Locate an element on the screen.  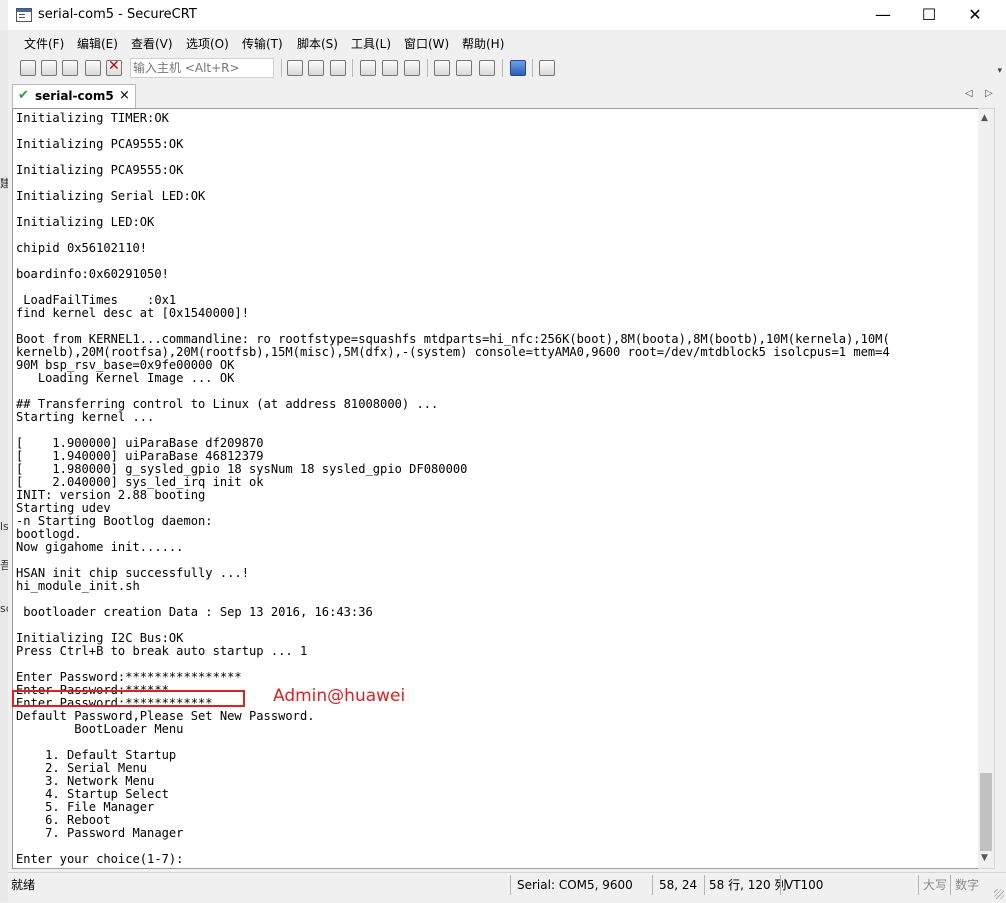
menu-window: 窗口(W) is located at coordinates (426, 43).